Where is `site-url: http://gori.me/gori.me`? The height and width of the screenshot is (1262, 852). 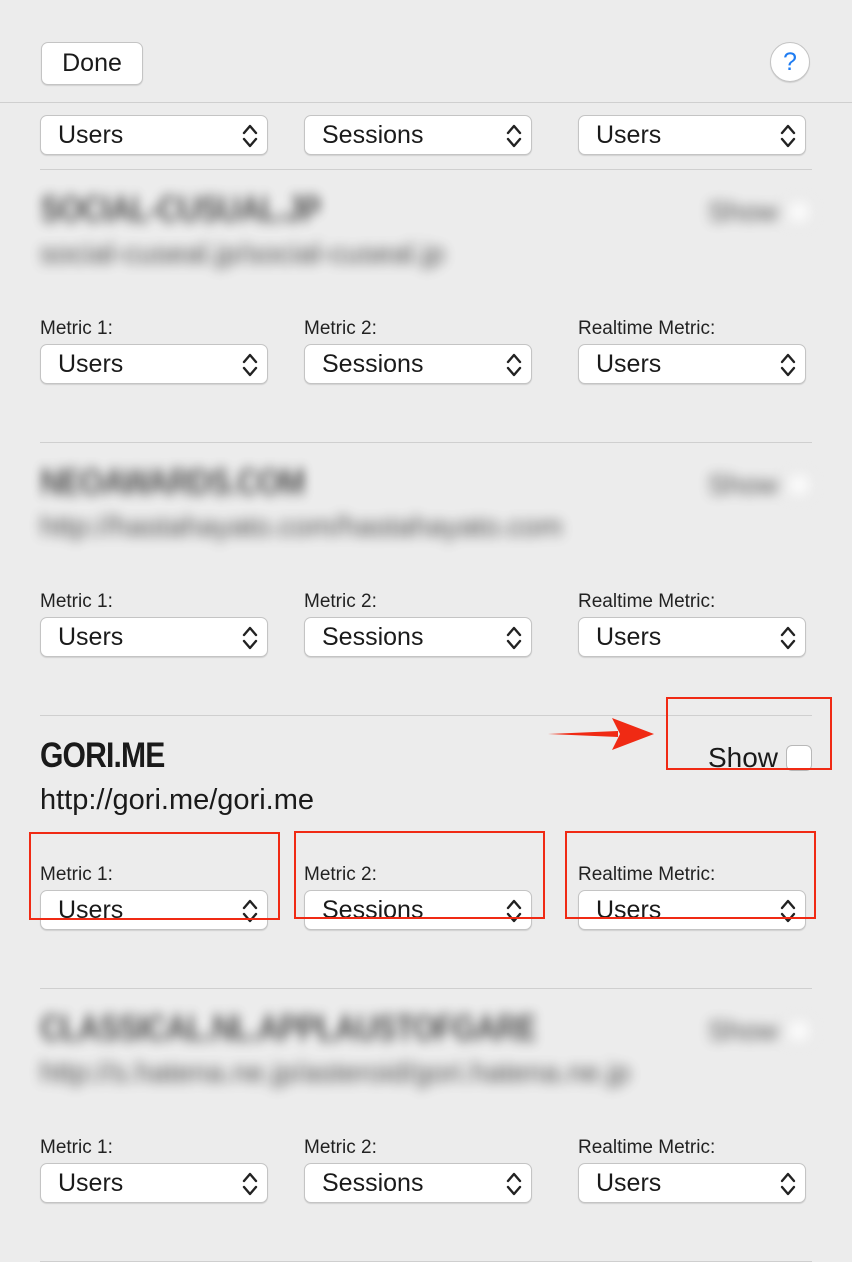
site-url: http://gori.me/gori.me is located at coordinates (177, 800).